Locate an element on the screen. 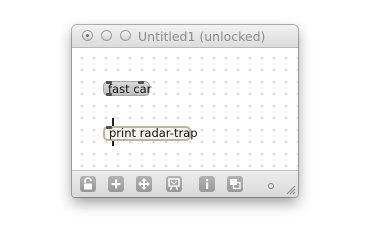 The height and width of the screenshot is (240, 371). message-outlet is located at coordinates (109, 94).